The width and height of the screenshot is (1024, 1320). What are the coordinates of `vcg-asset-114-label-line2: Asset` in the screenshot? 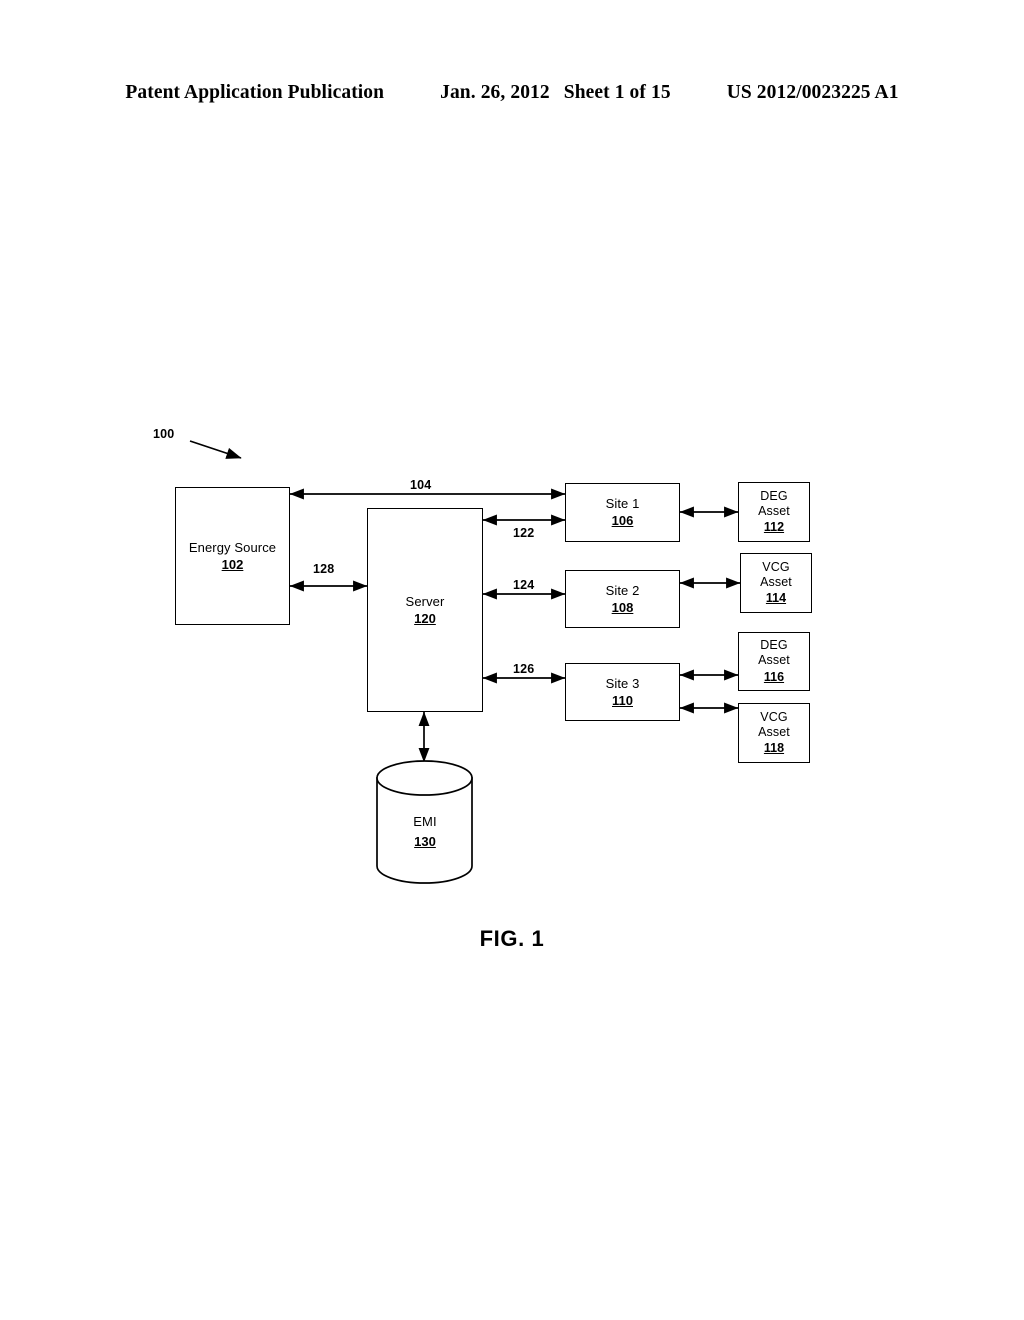 It's located at (776, 581).